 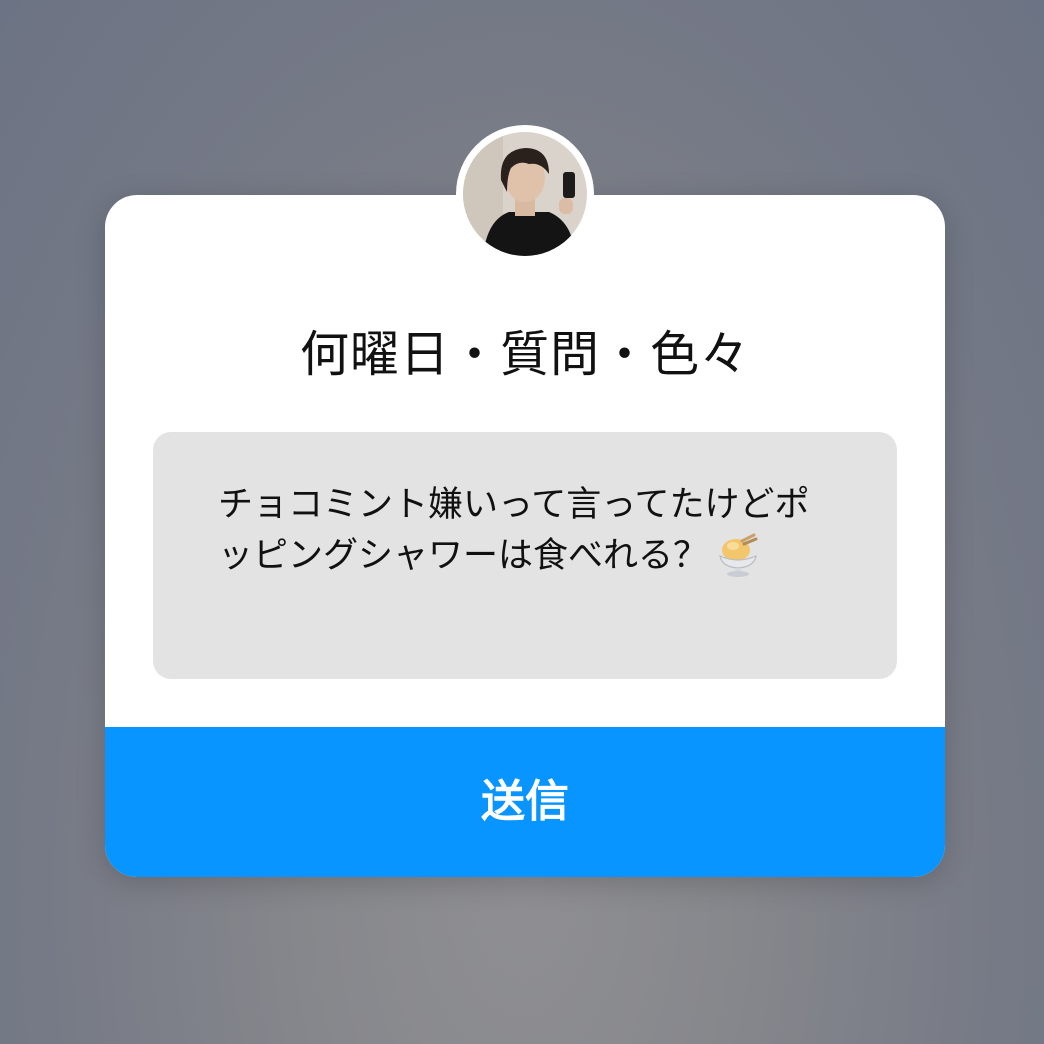 I want to click on ice-cream-sundae-icon, so click(x=738, y=555).